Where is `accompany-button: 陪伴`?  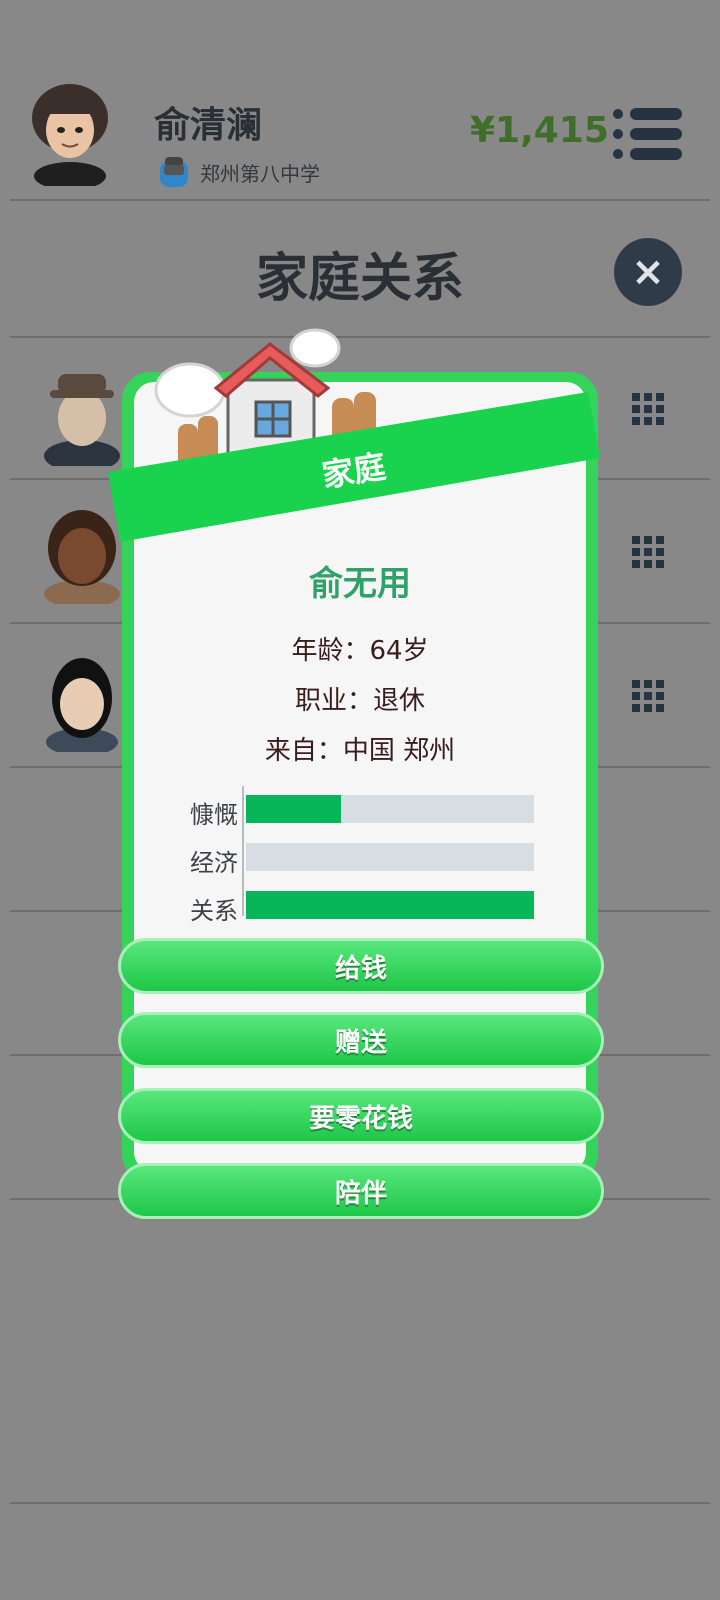
accompany-button: 陪伴 is located at coordinates (361, 1191).